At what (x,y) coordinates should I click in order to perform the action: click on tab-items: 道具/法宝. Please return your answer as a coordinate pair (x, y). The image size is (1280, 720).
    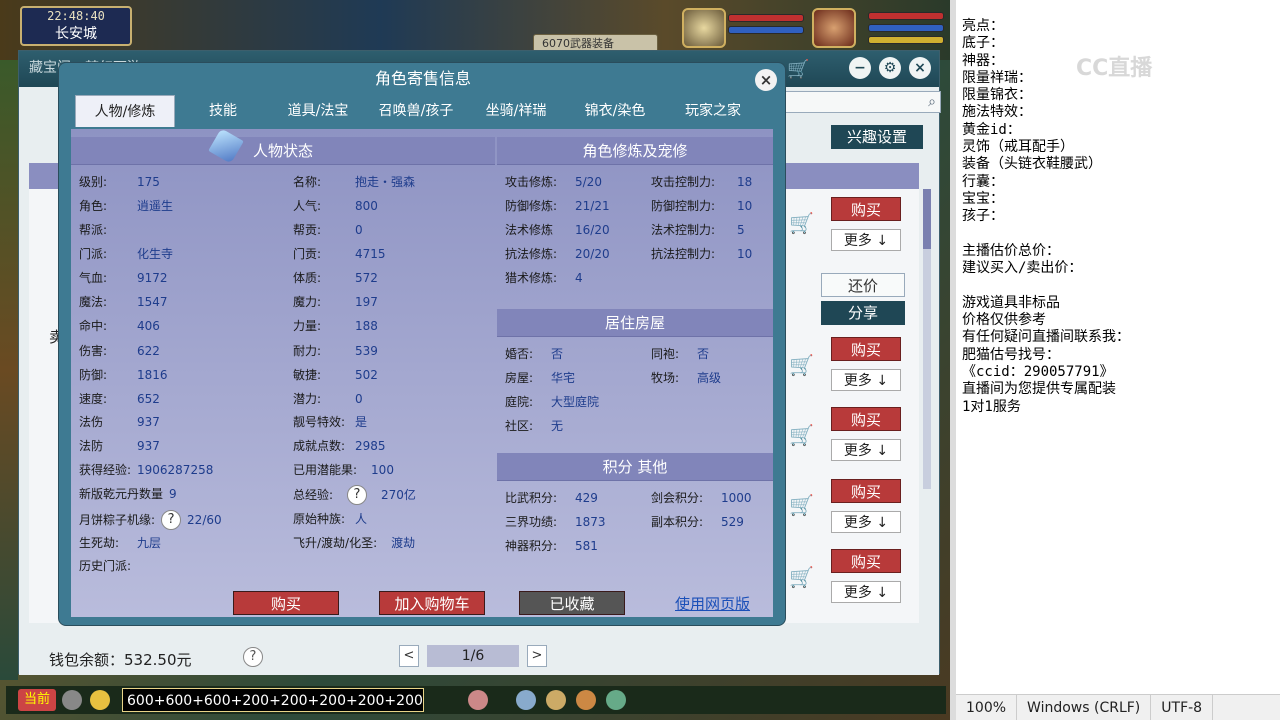
    Looking at the image, I should click on (318, 111).